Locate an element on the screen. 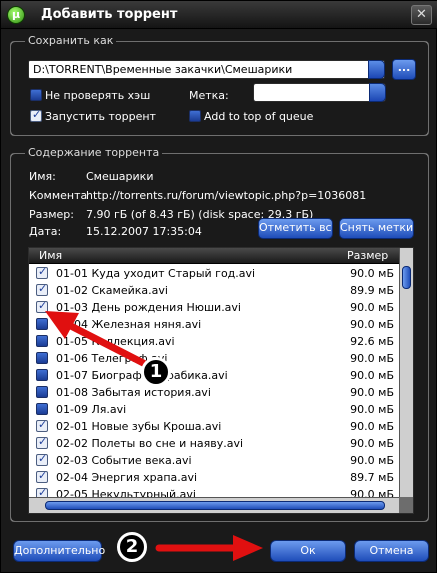 The height and width of the screenshot is (573, 437). name-key: Имя: is located at coordinates (42, 176).